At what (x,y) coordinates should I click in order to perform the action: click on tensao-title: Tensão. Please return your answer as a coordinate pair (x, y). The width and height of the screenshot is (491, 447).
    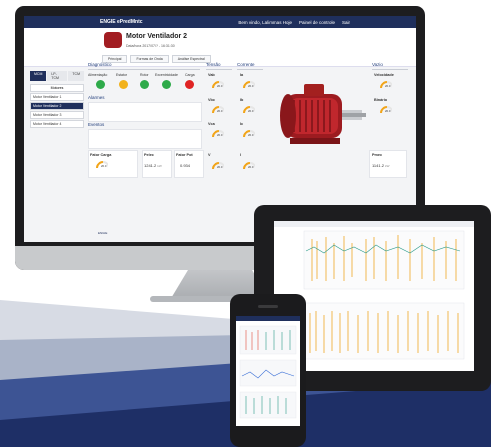
    Looking at the image, I should click on (213, 64).